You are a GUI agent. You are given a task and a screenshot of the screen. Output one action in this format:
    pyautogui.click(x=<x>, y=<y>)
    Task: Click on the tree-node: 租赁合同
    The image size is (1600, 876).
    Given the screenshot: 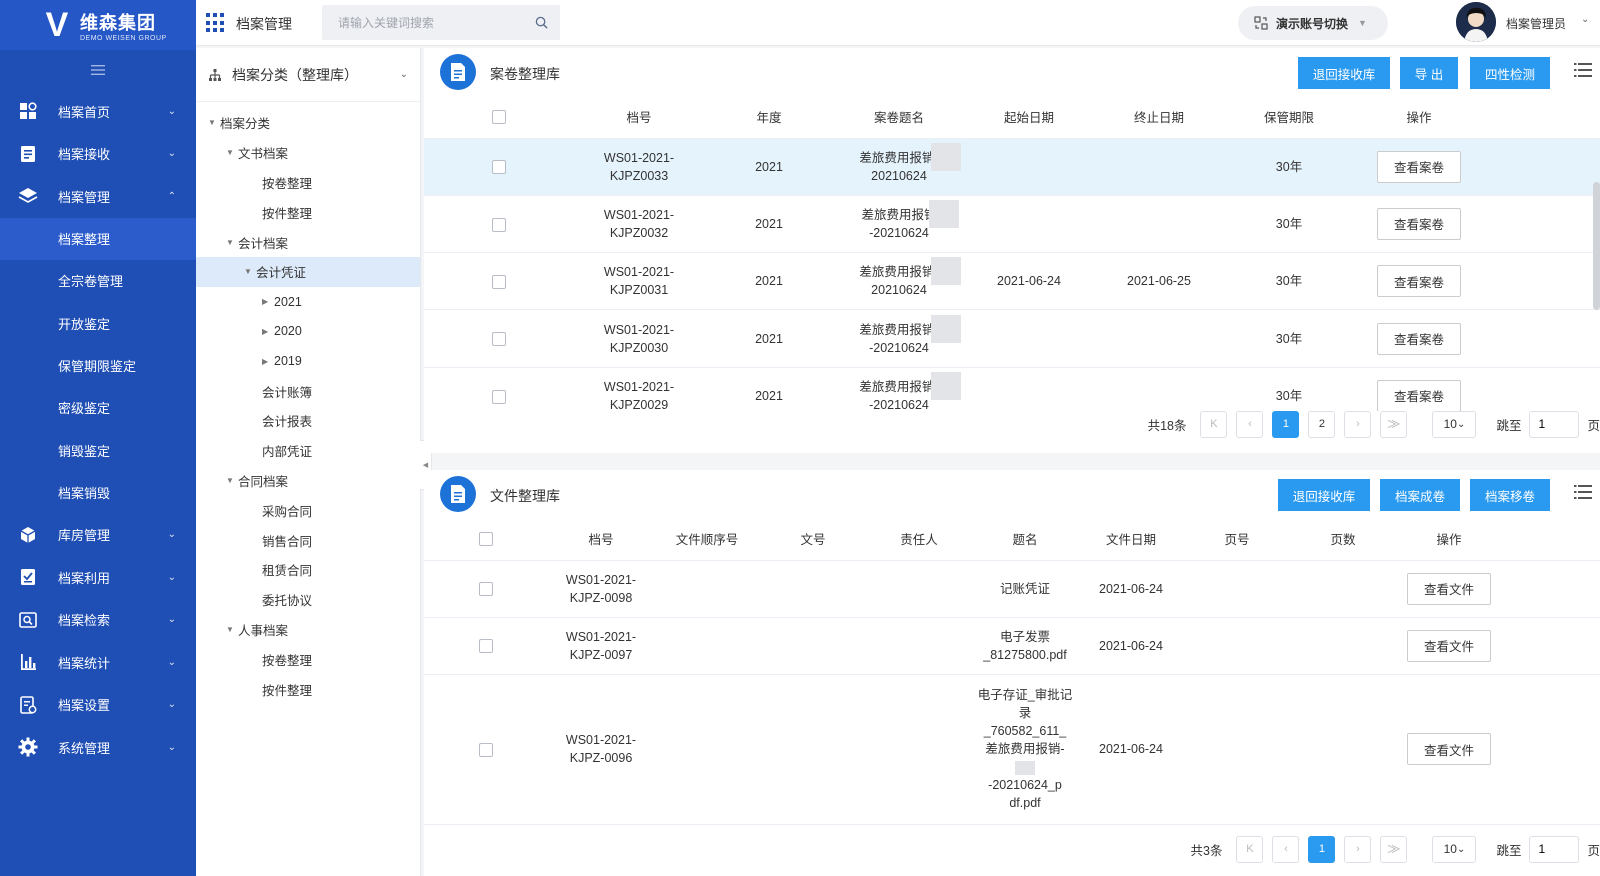 What is the action you would take?
    pyautogui.click(x=308, y=570)
    